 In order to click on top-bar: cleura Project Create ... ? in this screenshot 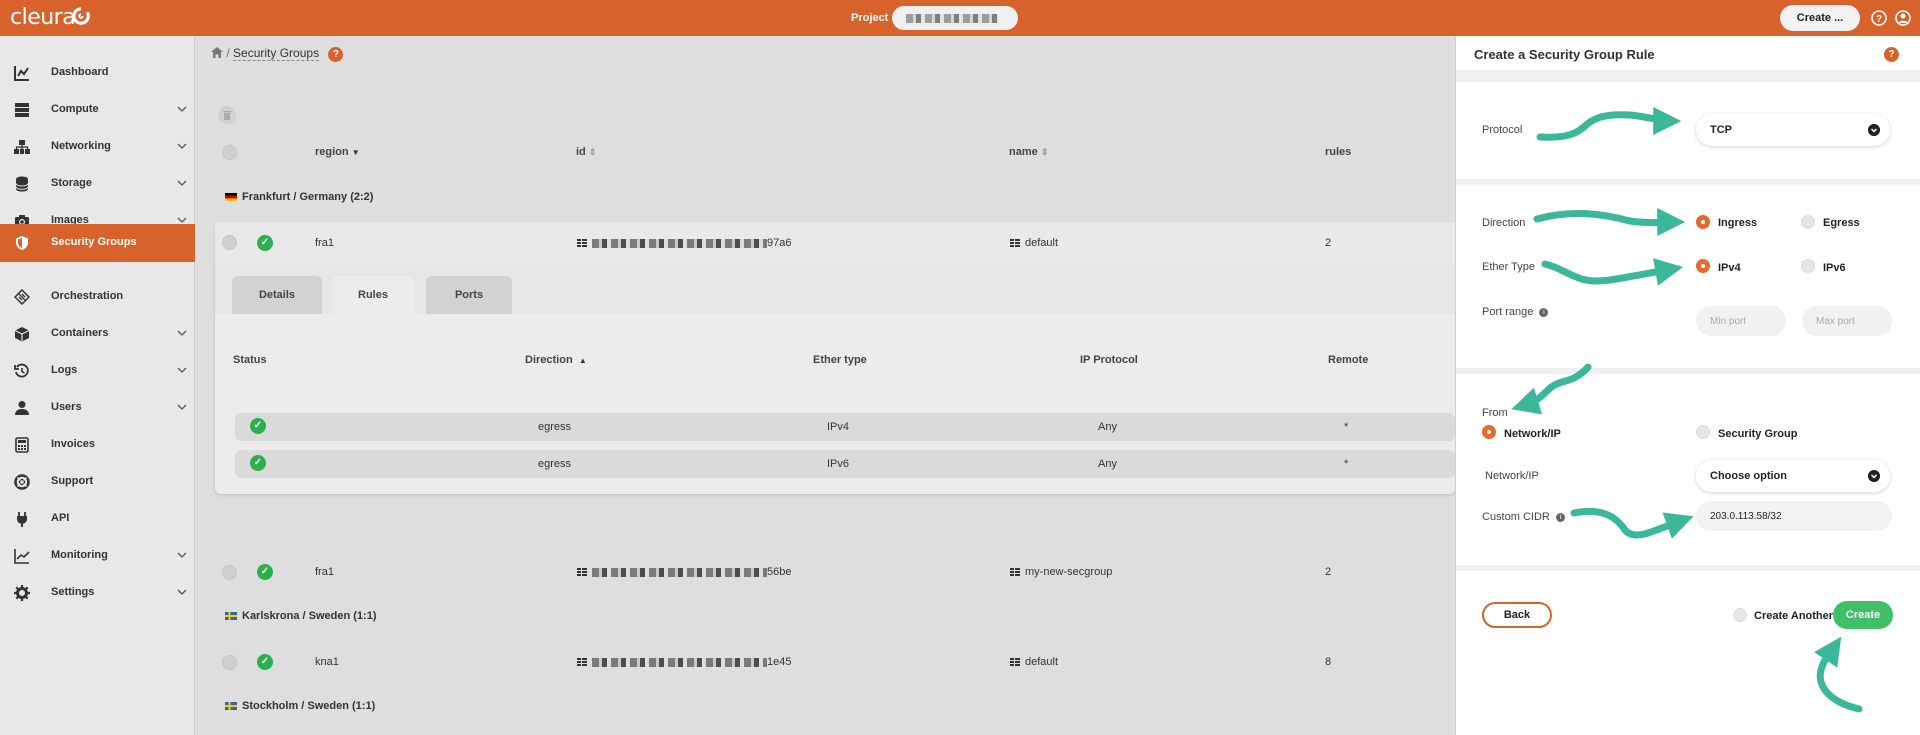, I will do `click(960, 18)`.